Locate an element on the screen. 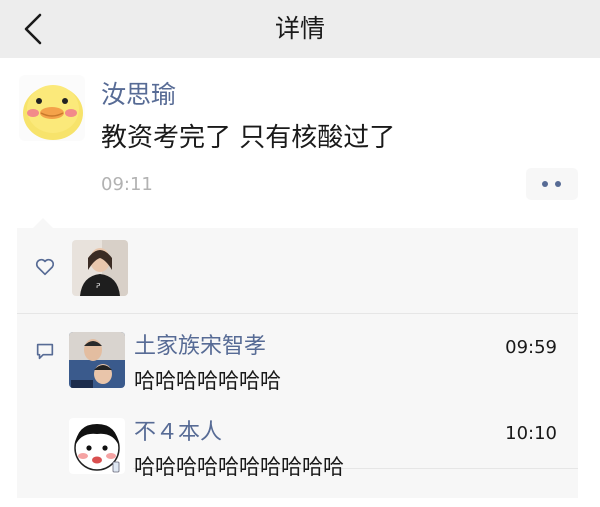 Image resolution: width=600 pixels, height=507 pixels. page-title: 详情 is located at coordinates (299, 28).